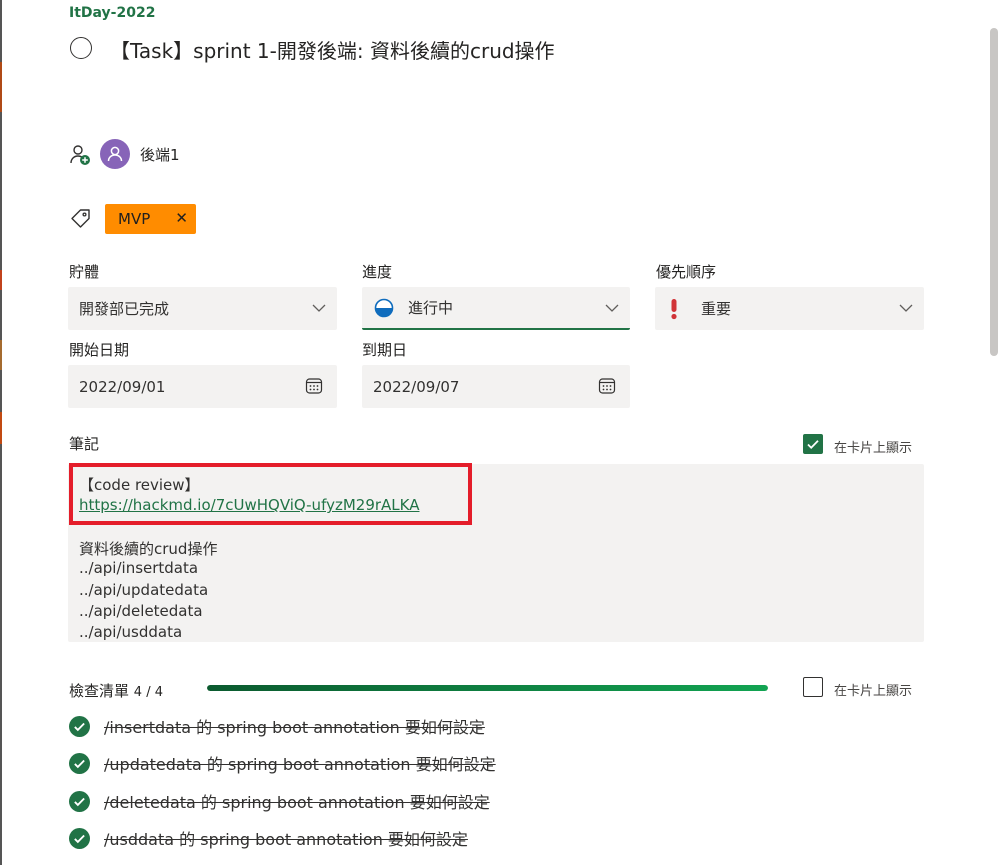 This screenshot has height=865, width=1000. What do you see at coordinates (496, 308) in the screenshot?
I see `progress-dropdown: 進行中` at bounding box center [496, 308].